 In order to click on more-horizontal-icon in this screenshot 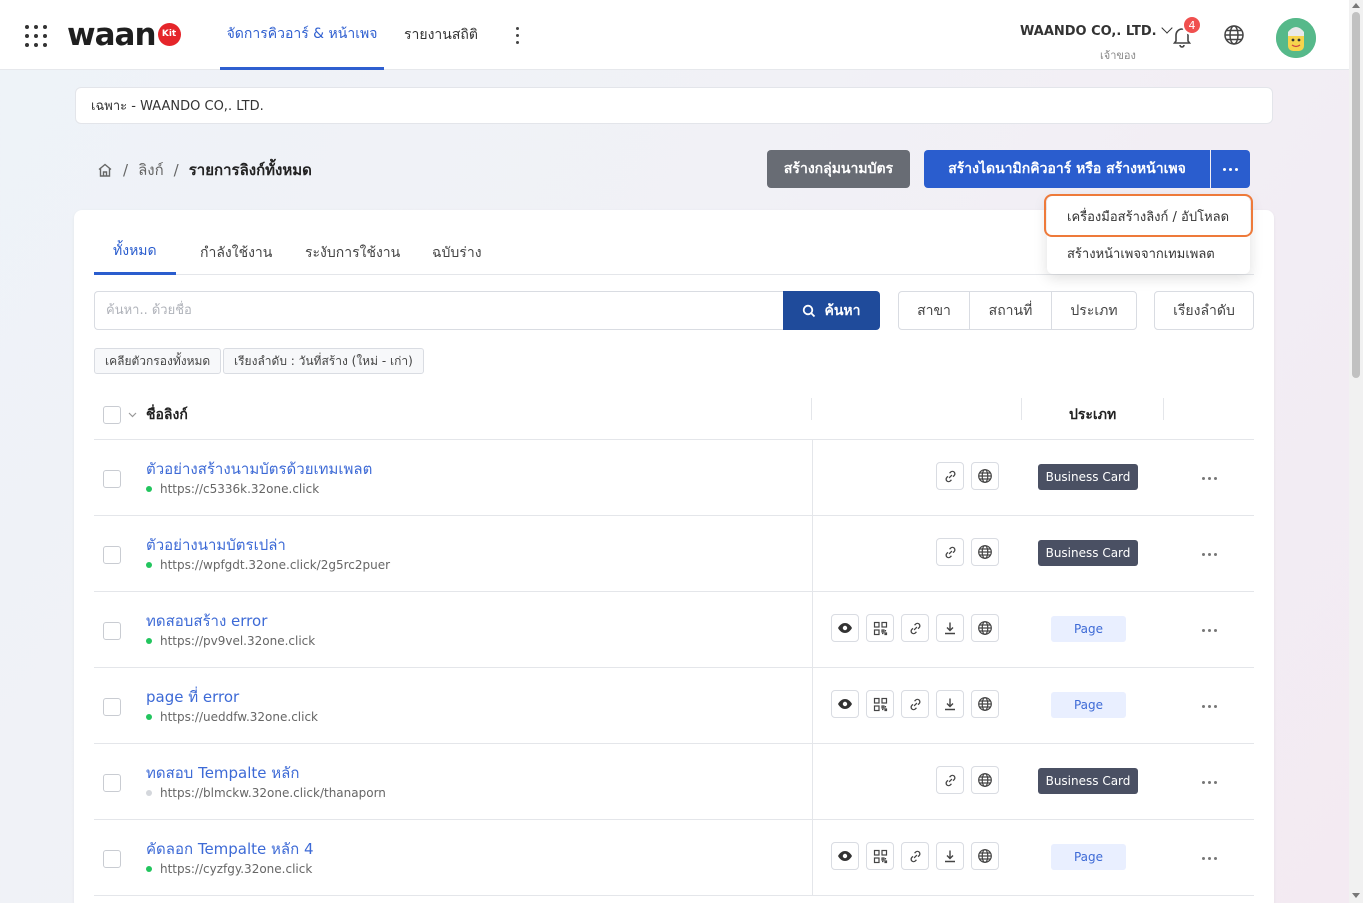, I will do `click(1209, 478)`.